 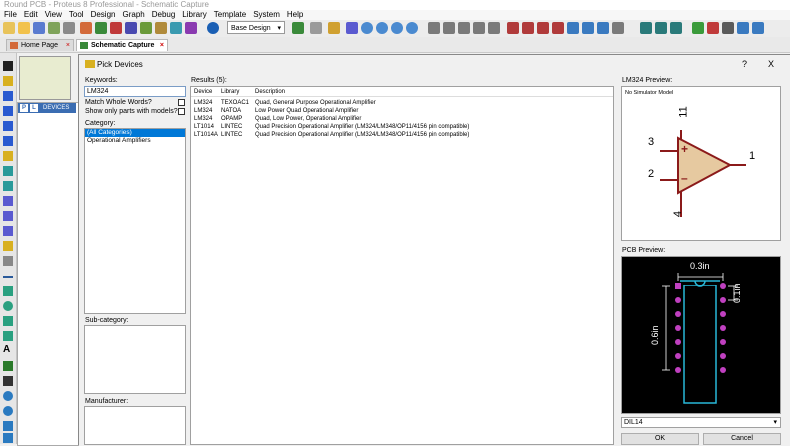 I want to click on menu-tool: Tool, so click(x=76, y=14).